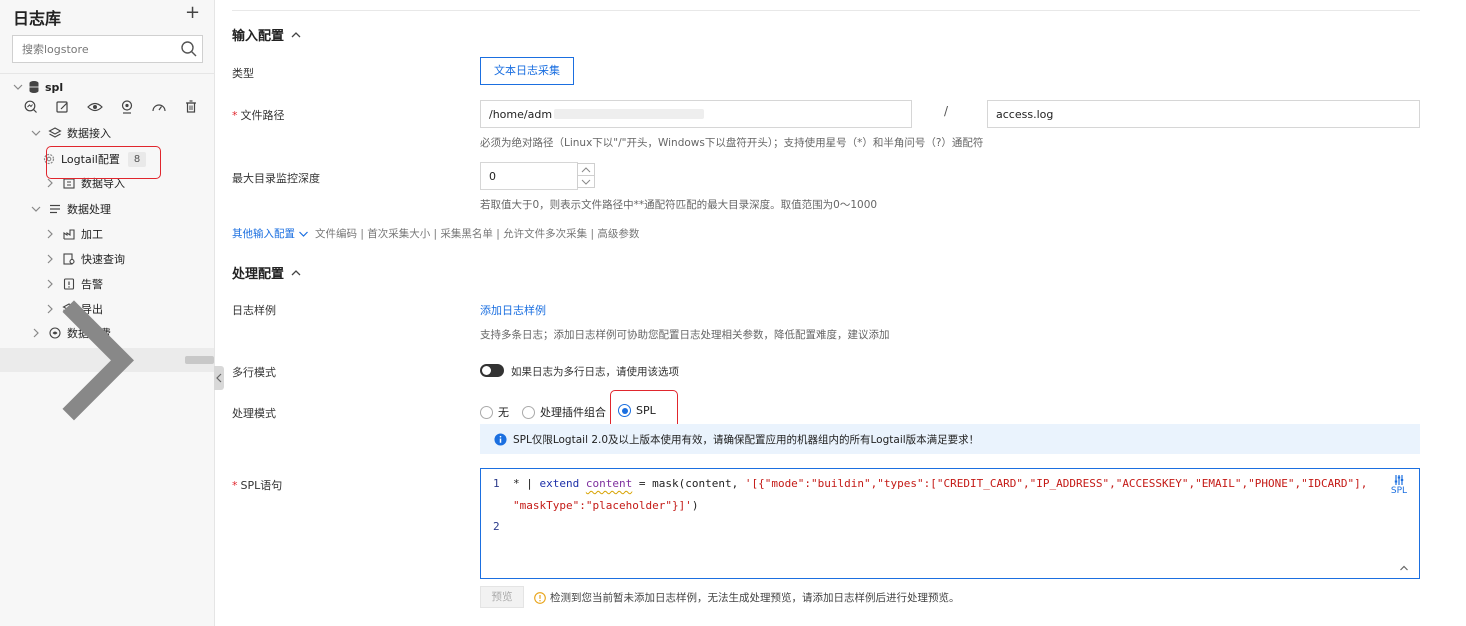  What do you see at coordinates (527, 71) in the screenshot?
I see `text-log-collect-button: 文本日志采集` at bounding box center [527, 71].